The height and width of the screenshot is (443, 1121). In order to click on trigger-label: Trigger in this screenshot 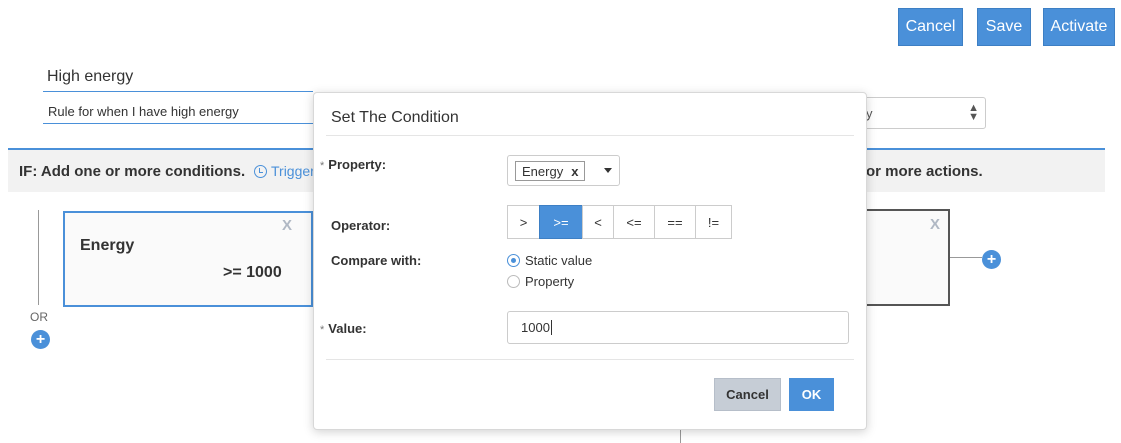, I will do `click(293, 171)`.